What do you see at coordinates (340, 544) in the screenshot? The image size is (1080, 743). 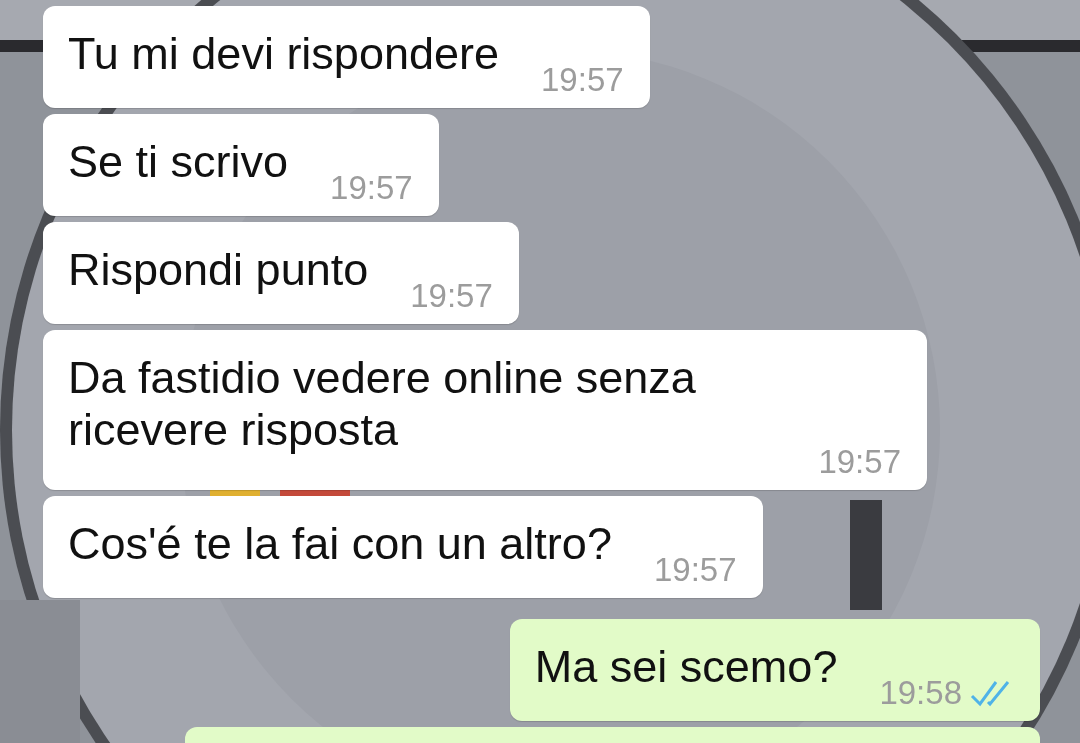 I see `message-text: Cos'é te la fai con un altro?` at bounding box center [340, 544].